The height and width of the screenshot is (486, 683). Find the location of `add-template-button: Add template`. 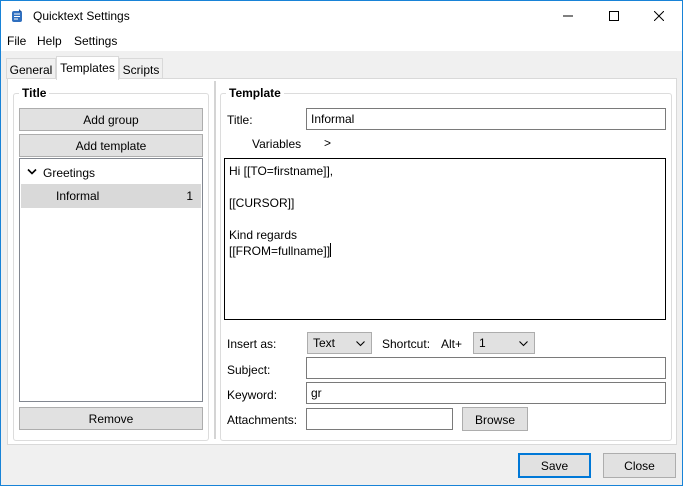

add-template-button: Add template is located at coordinates (111, 145).